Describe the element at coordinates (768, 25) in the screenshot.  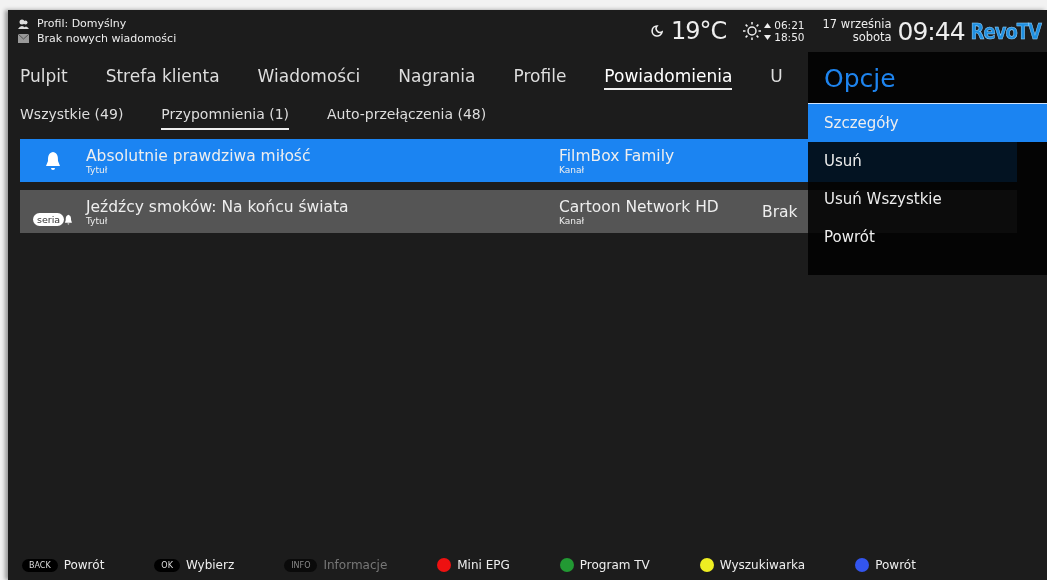
I see `up-arrow-icon` at that location.